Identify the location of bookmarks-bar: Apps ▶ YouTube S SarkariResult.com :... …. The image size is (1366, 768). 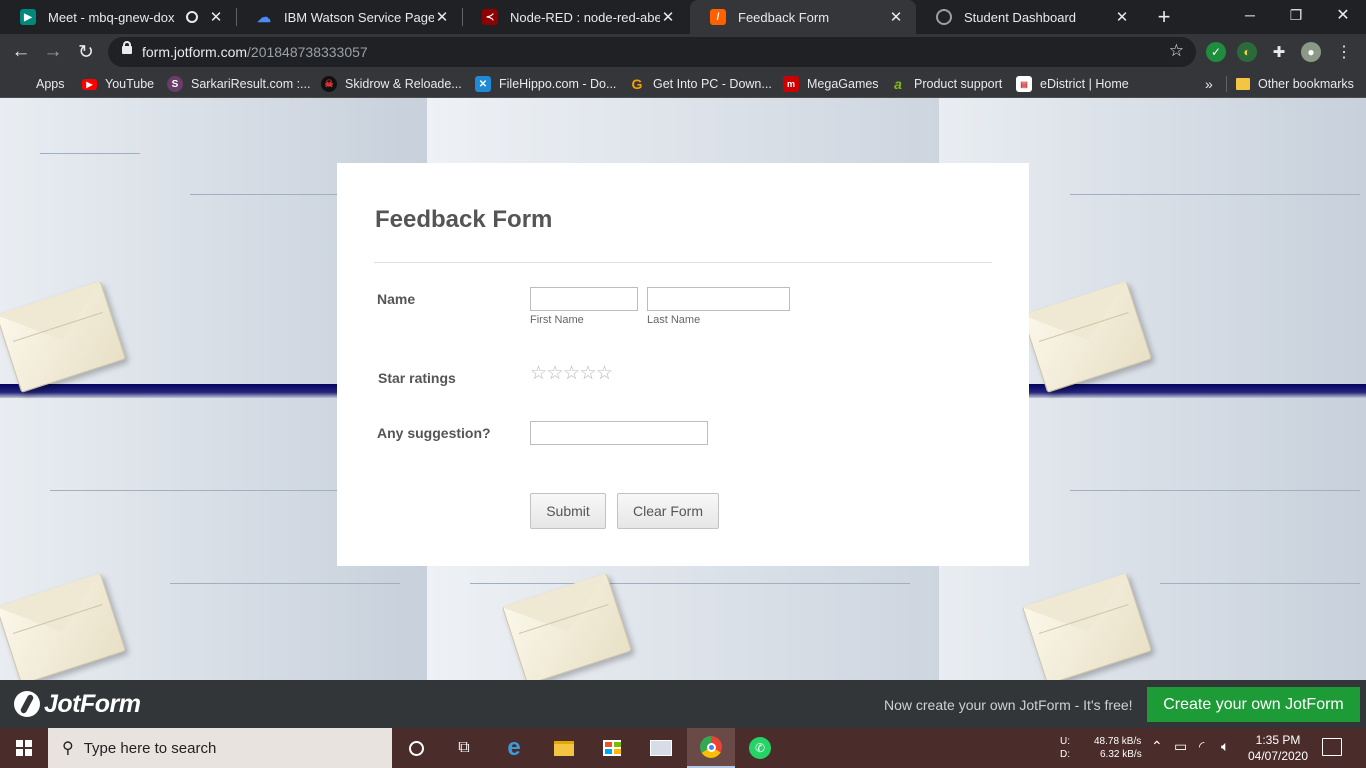
(683, 84).